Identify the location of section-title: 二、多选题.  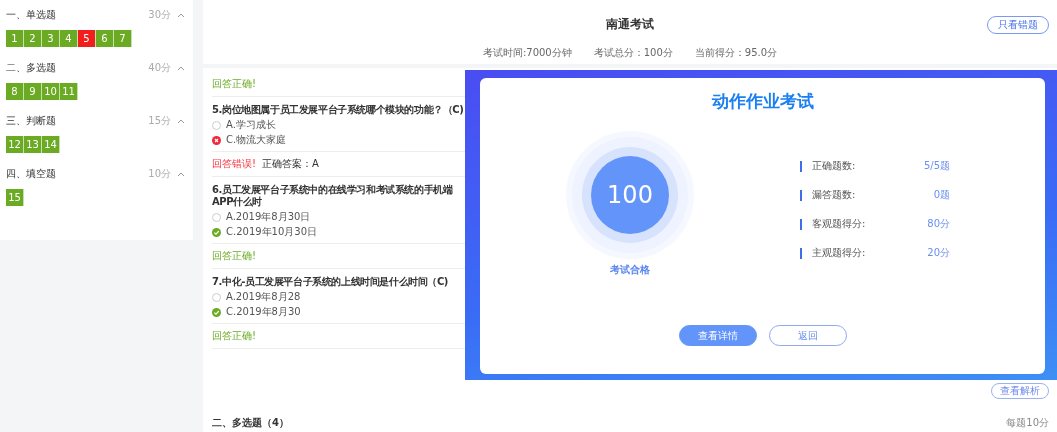
(31, 68).